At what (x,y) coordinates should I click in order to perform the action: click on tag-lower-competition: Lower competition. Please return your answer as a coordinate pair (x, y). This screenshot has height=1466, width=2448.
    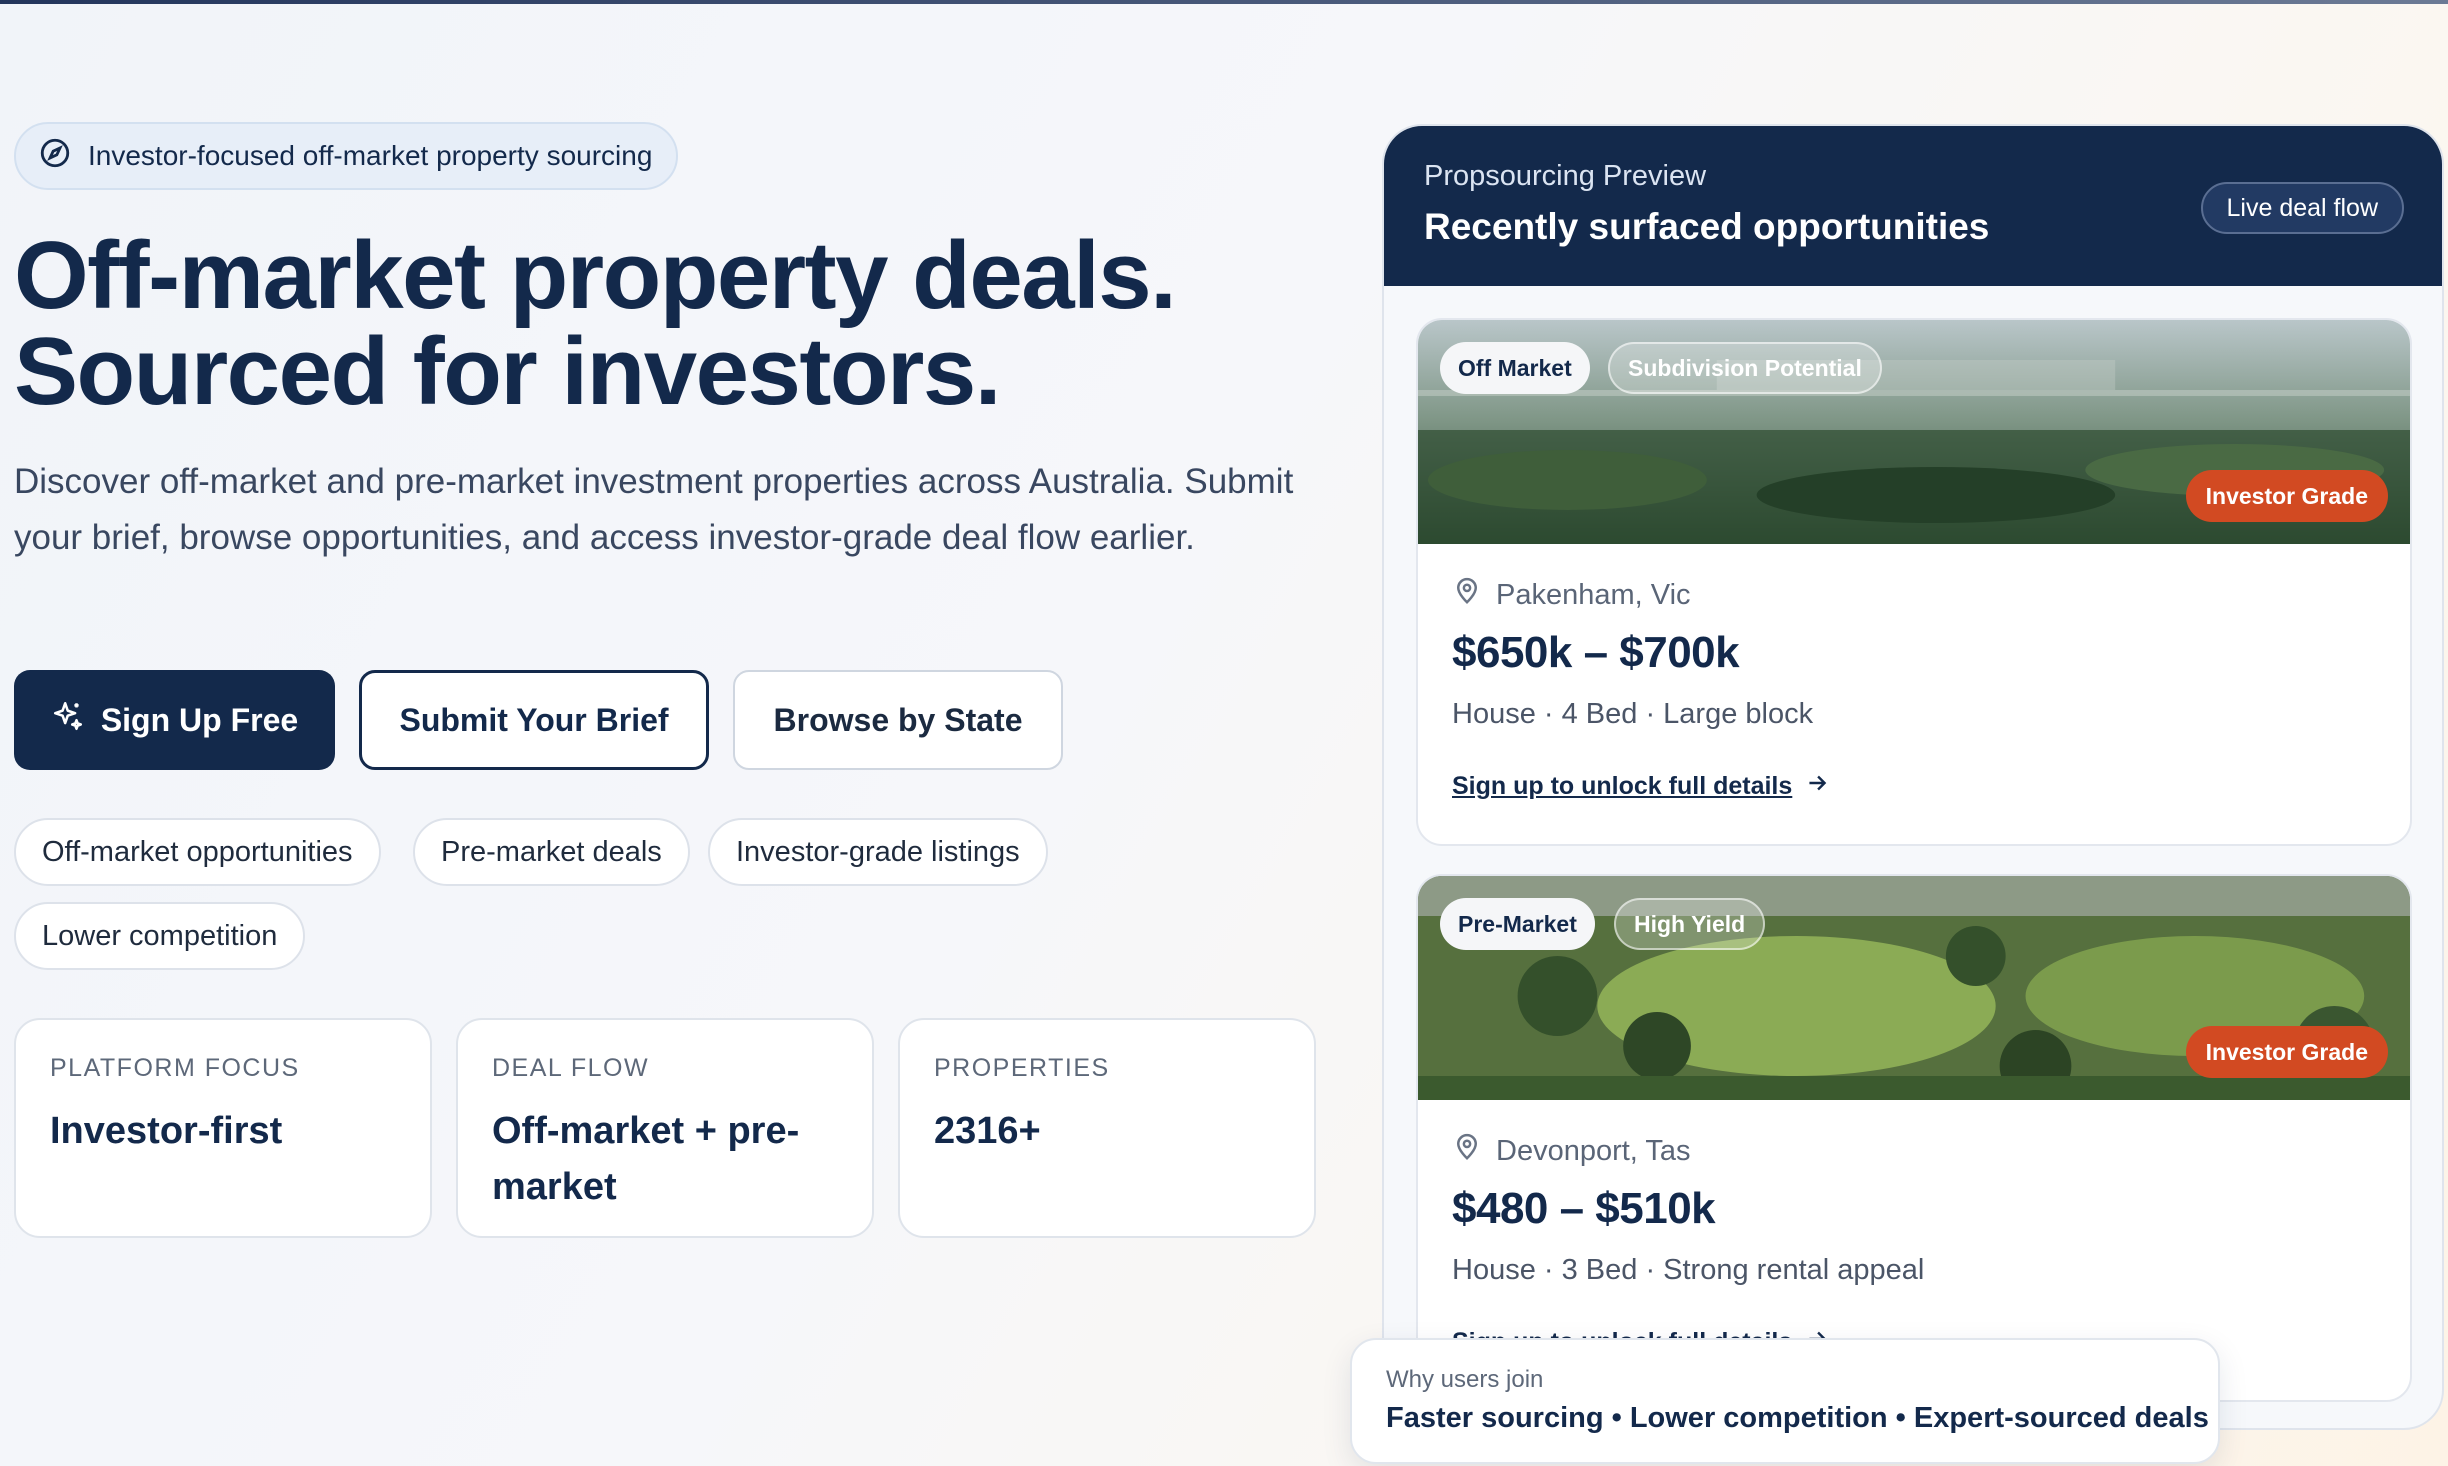
    Looking at the image, I should click on (160, 936).